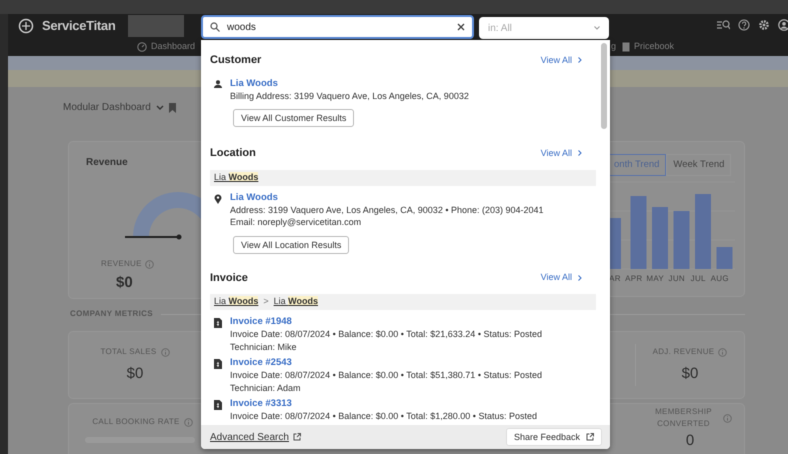 The width and height of the screenshot is (788, 454). What do you see at coordinates (683, 352) in the screenshot?
I see `metric-label: ADJ. REVENUE` at bounding box center [683, 352].